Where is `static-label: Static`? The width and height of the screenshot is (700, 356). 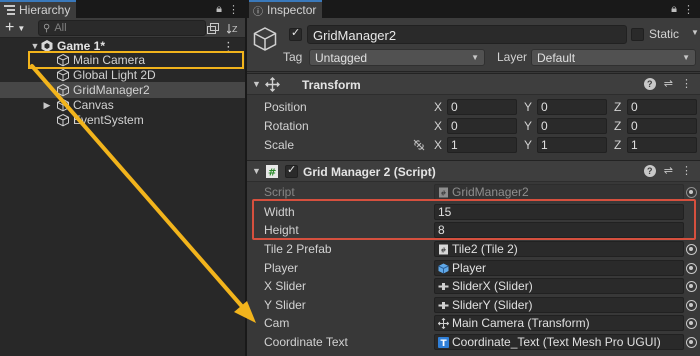 static-label: Static is located at coordinates (664, 34).